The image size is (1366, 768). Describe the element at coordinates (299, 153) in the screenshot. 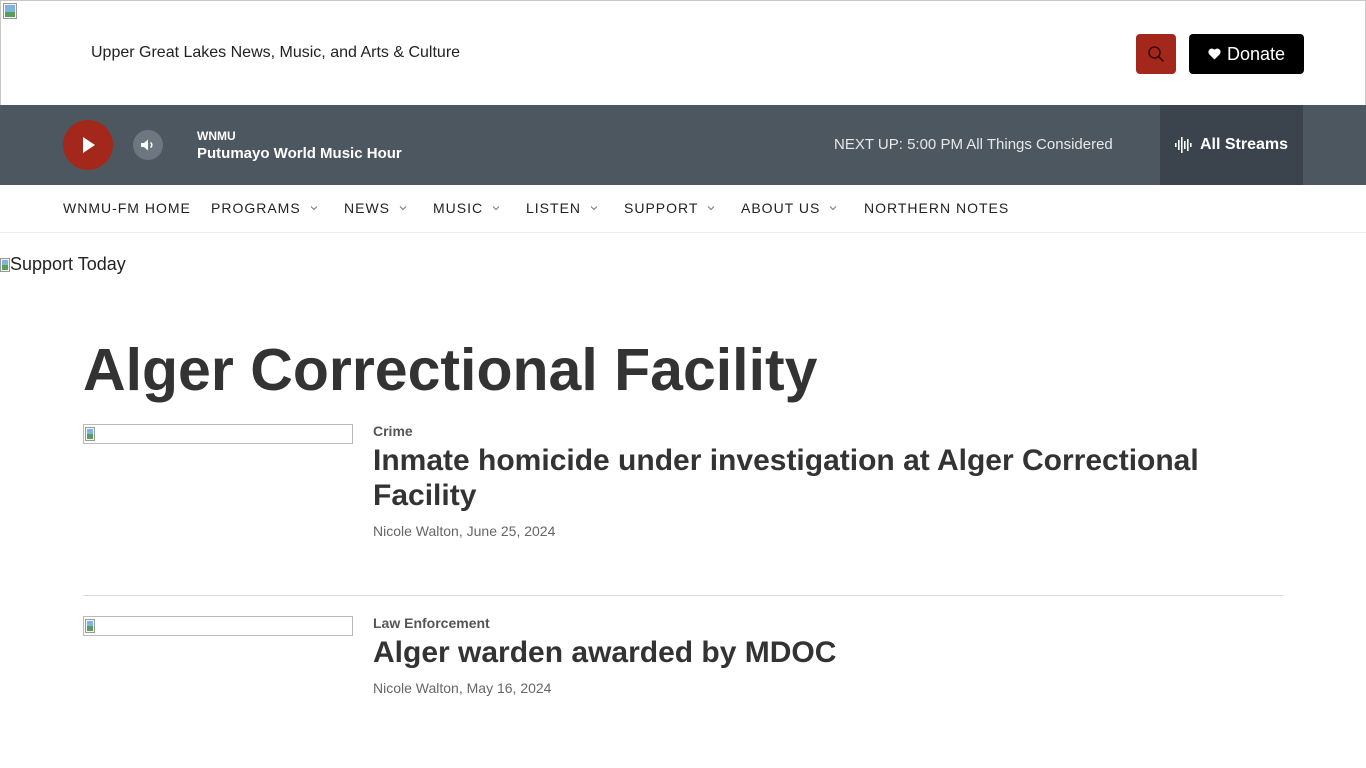

I see `now-playing-title: Putumayo World Music Hour` at that location.